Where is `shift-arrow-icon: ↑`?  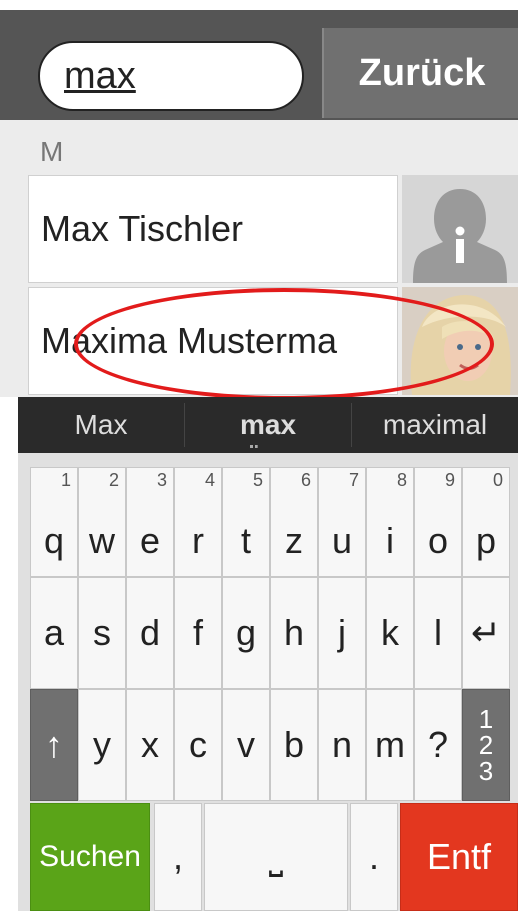 shift-arrow-icon: ↑ is located at coordinates (54, 744).